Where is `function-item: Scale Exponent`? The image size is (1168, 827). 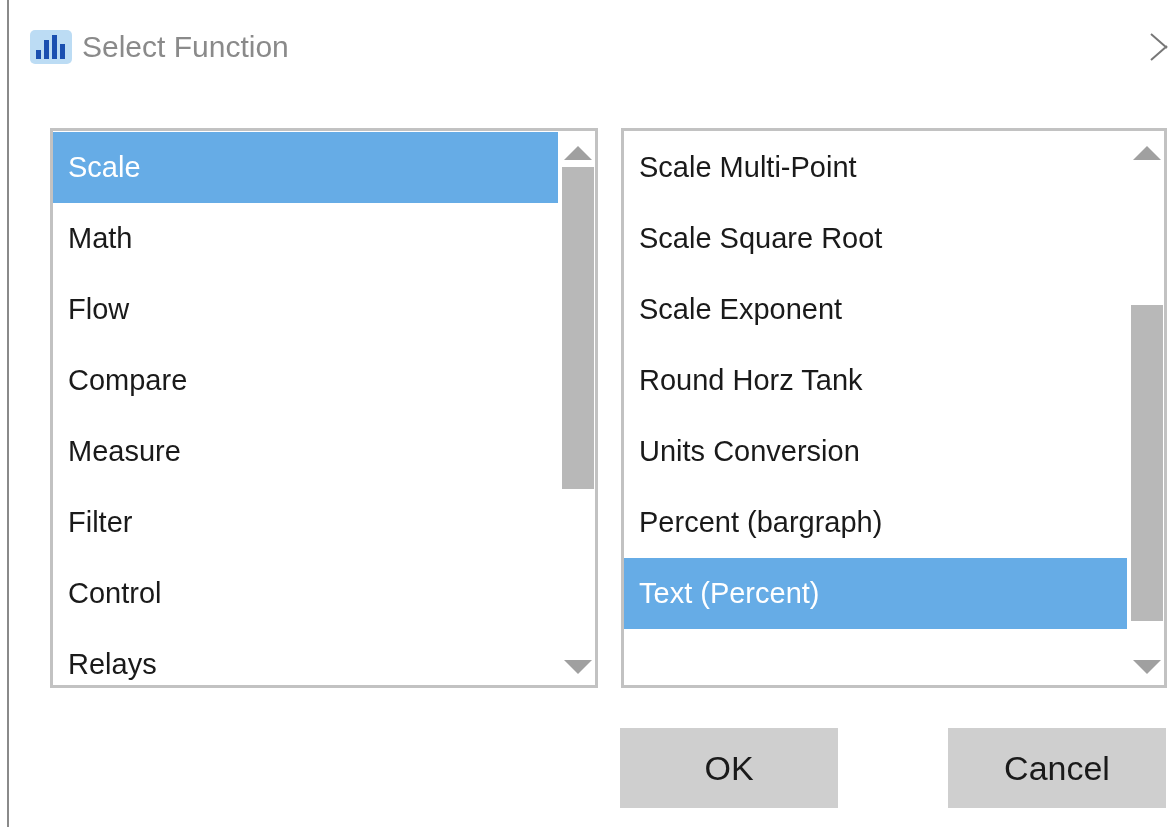
function-item: Scale Exponent is located at coordinates (875, 309).